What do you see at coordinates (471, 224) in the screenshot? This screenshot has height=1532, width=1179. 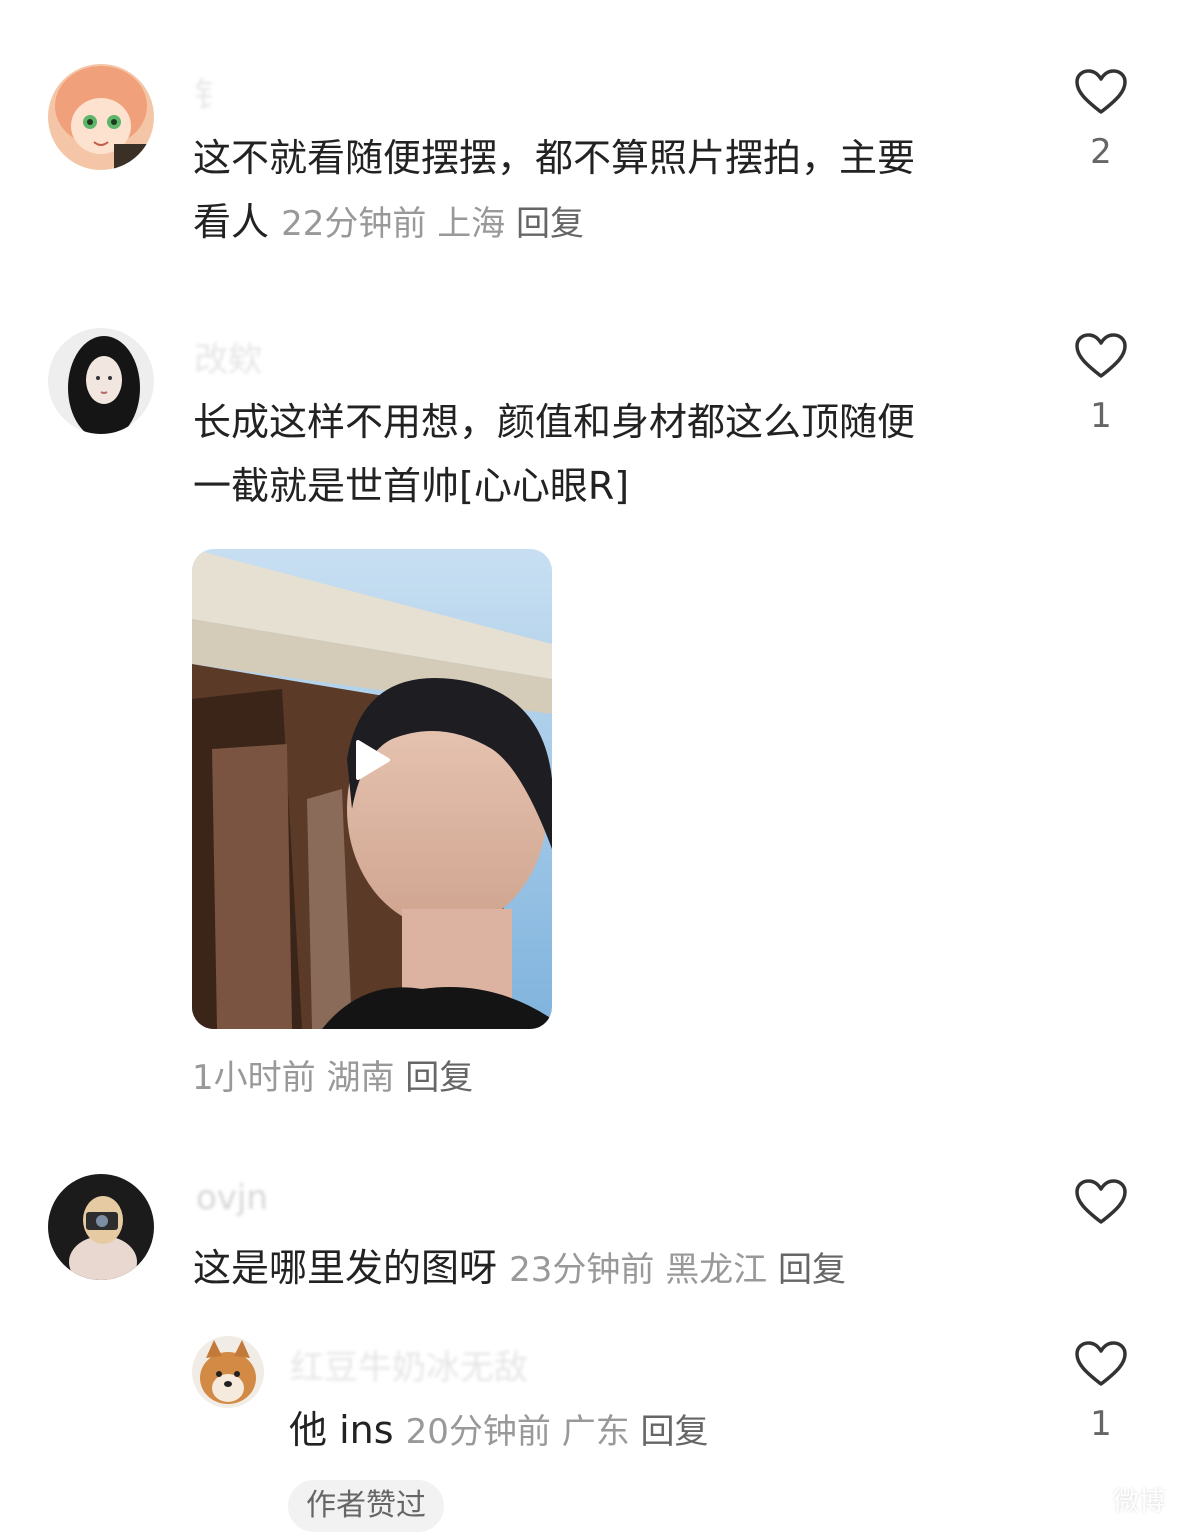 I see `comment-location: 上海` at bounding box center [471, 224].